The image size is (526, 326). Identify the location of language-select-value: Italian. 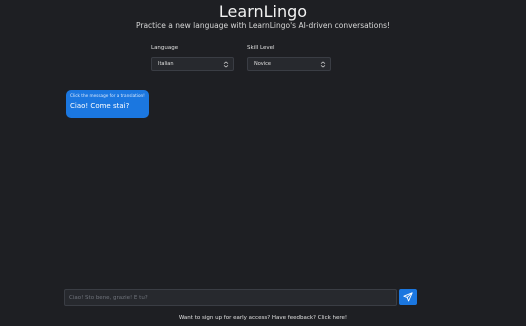
(166, 64).